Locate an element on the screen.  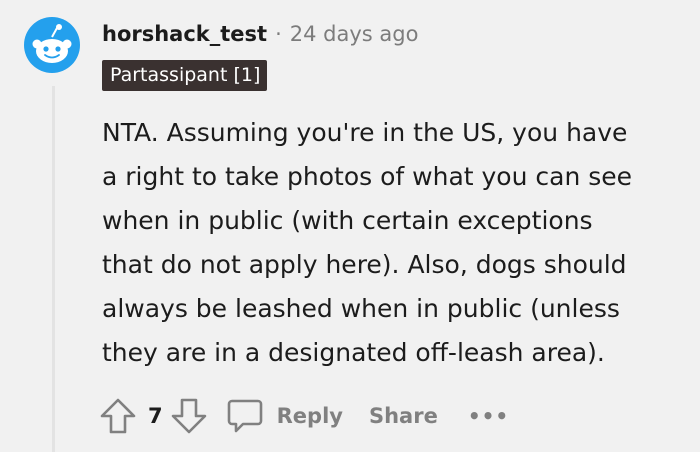
speech-bubble-icon is located at coordinates (244, 416).